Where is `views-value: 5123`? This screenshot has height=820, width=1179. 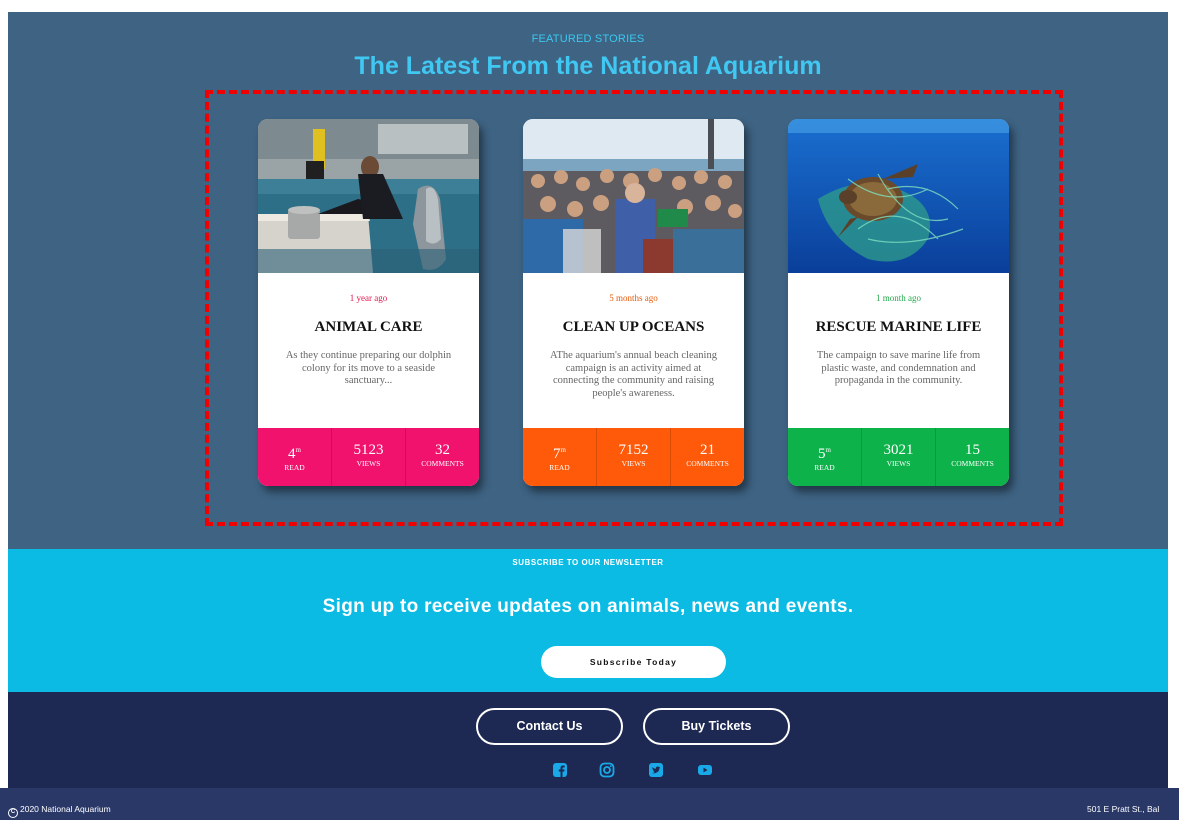 views-value: 5123 is located at coordinates (368, 450).